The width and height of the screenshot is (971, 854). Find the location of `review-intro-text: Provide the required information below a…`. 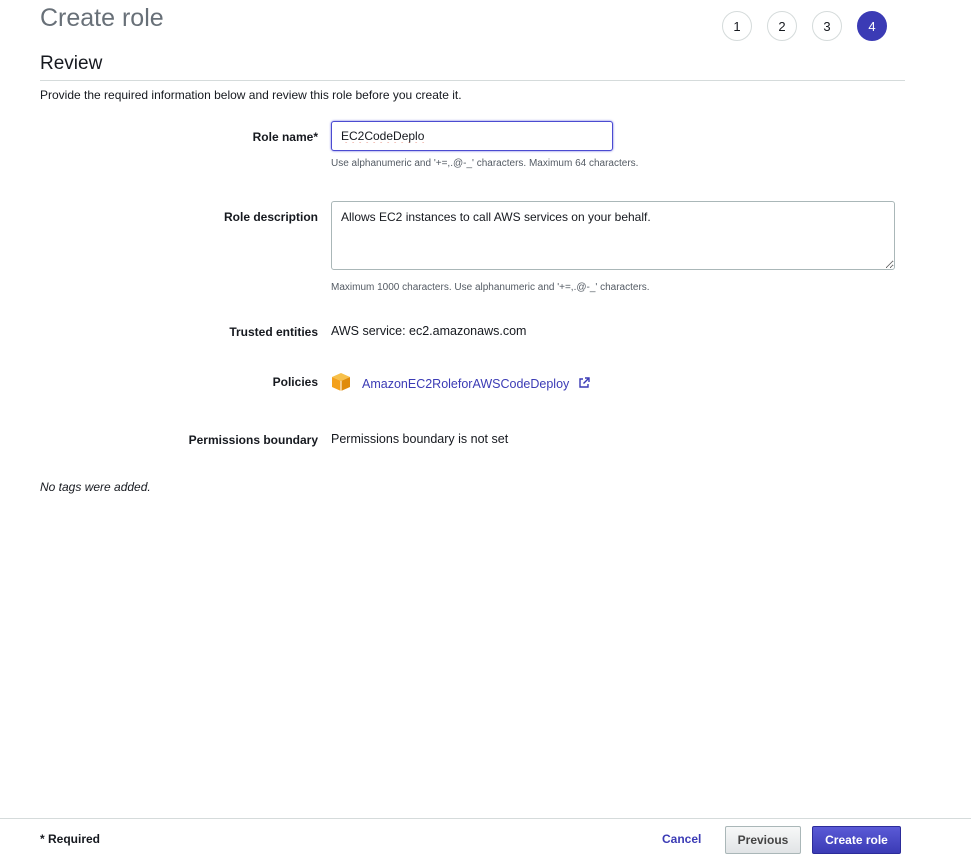

review-intro-text: Provide the required information below a… is located at coordinates (251, 95).